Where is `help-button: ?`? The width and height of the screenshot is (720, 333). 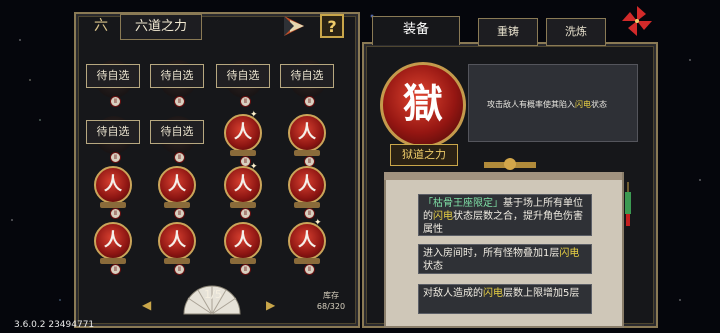
help-button: ? is located at coordinates (332, 26).